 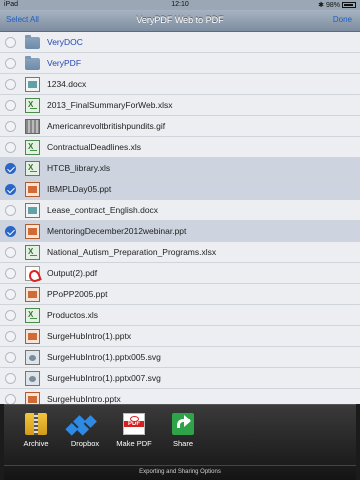 I want to click on page-title: VeryPDF Web to PDF, so click(x=180, y=20).